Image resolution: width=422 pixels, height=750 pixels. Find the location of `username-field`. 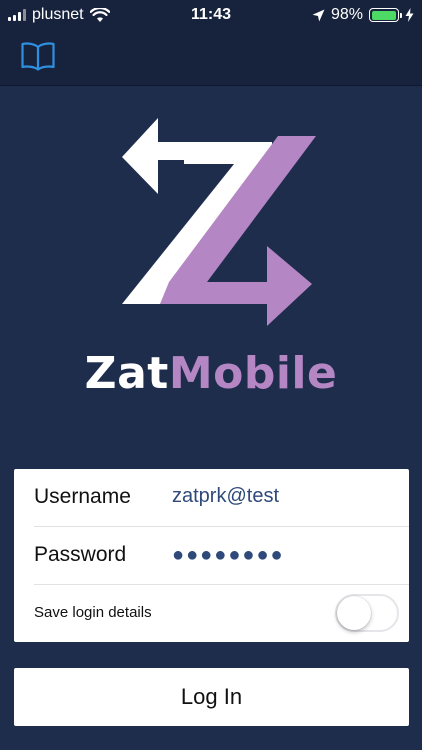

username-field is located at coordinates (282, 496).